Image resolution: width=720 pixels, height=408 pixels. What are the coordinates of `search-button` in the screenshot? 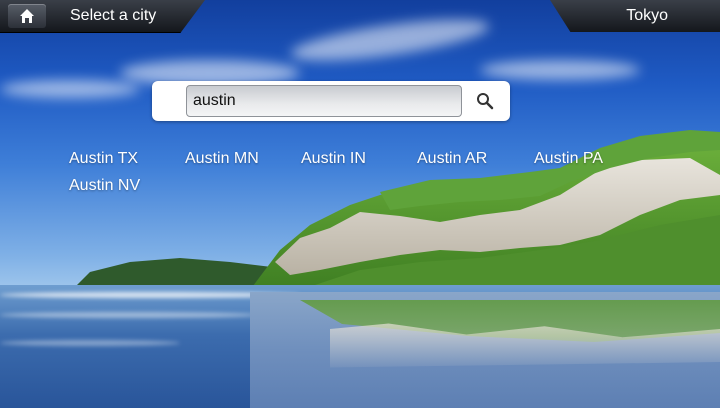 It's located at (485, 101).